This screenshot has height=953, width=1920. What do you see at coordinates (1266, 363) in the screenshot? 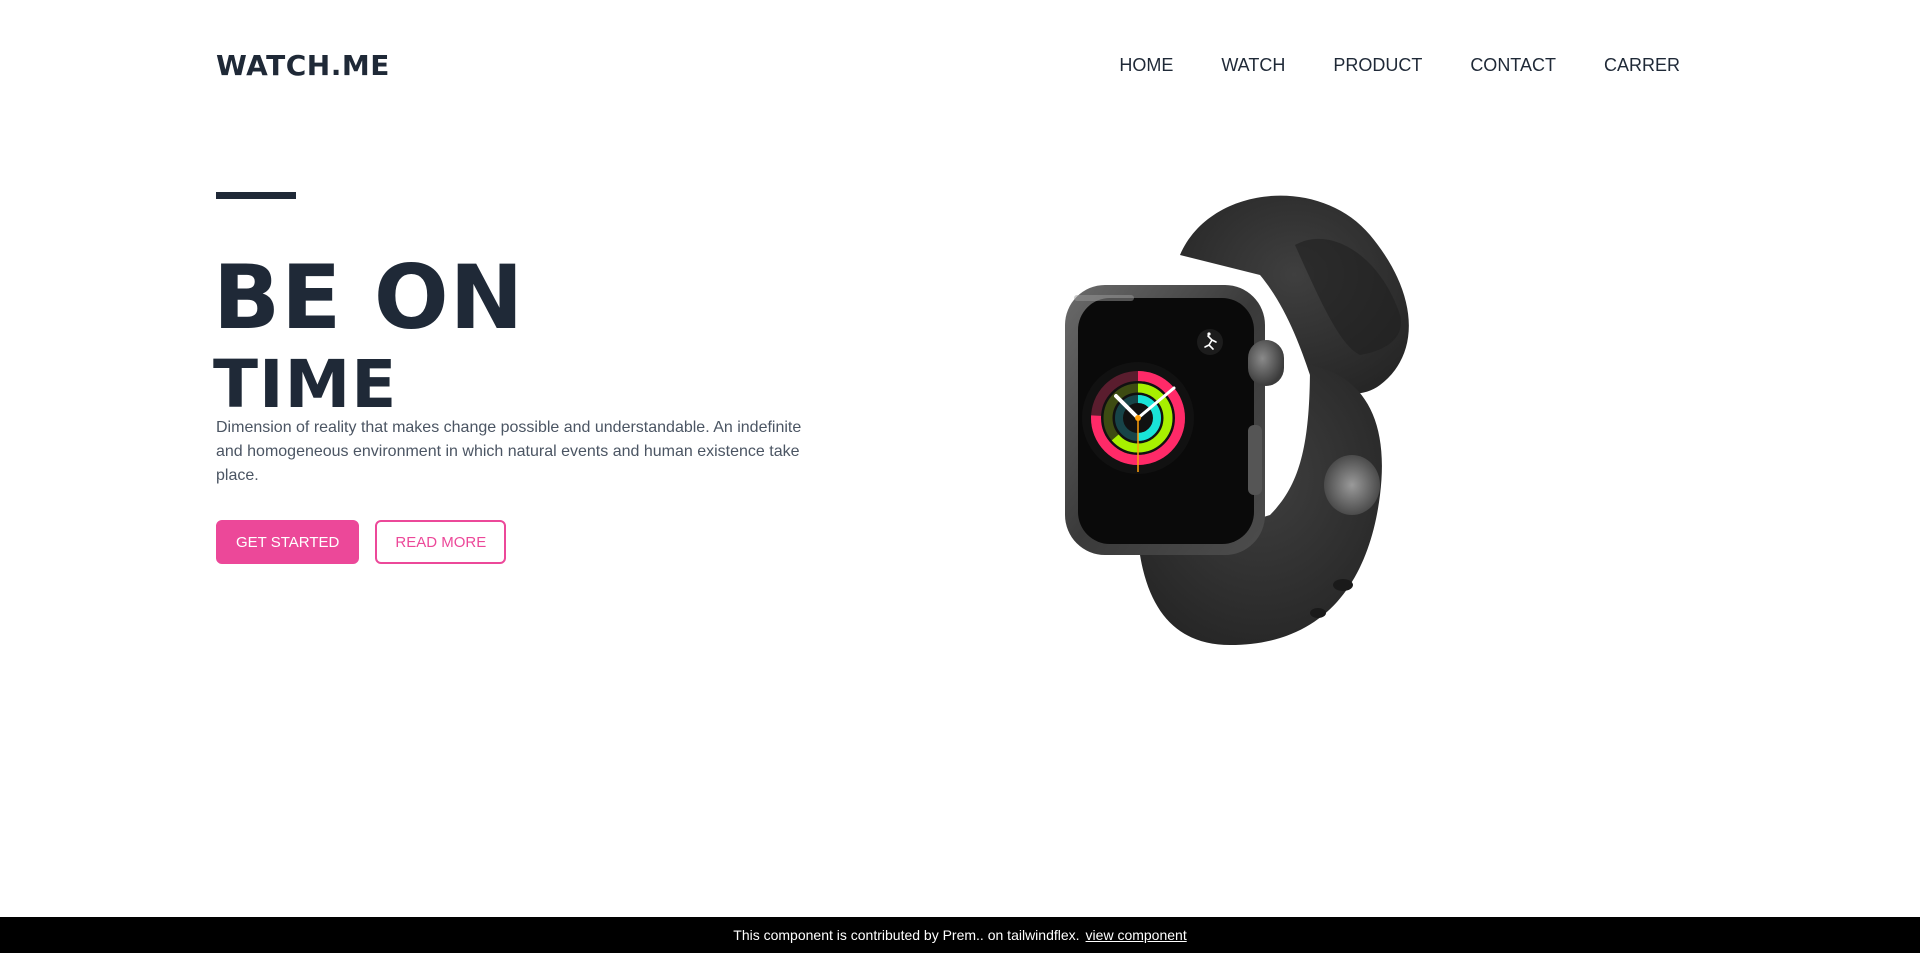
I see `digital-crown-icon` at bounding box center [1266, 363].